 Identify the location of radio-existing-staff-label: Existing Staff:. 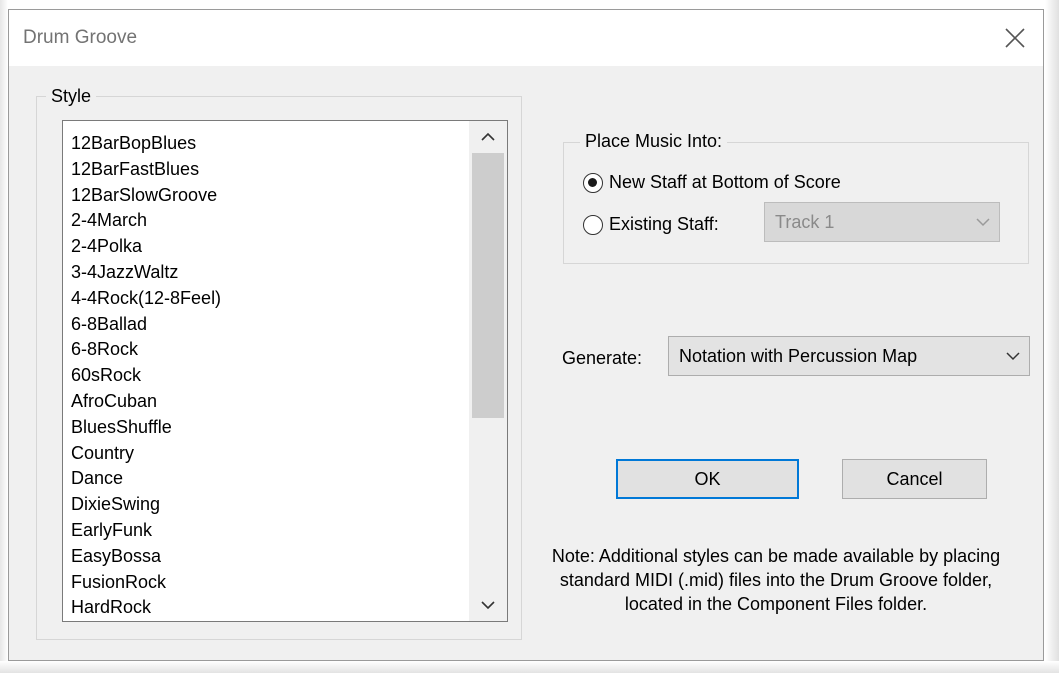
(664, 224).